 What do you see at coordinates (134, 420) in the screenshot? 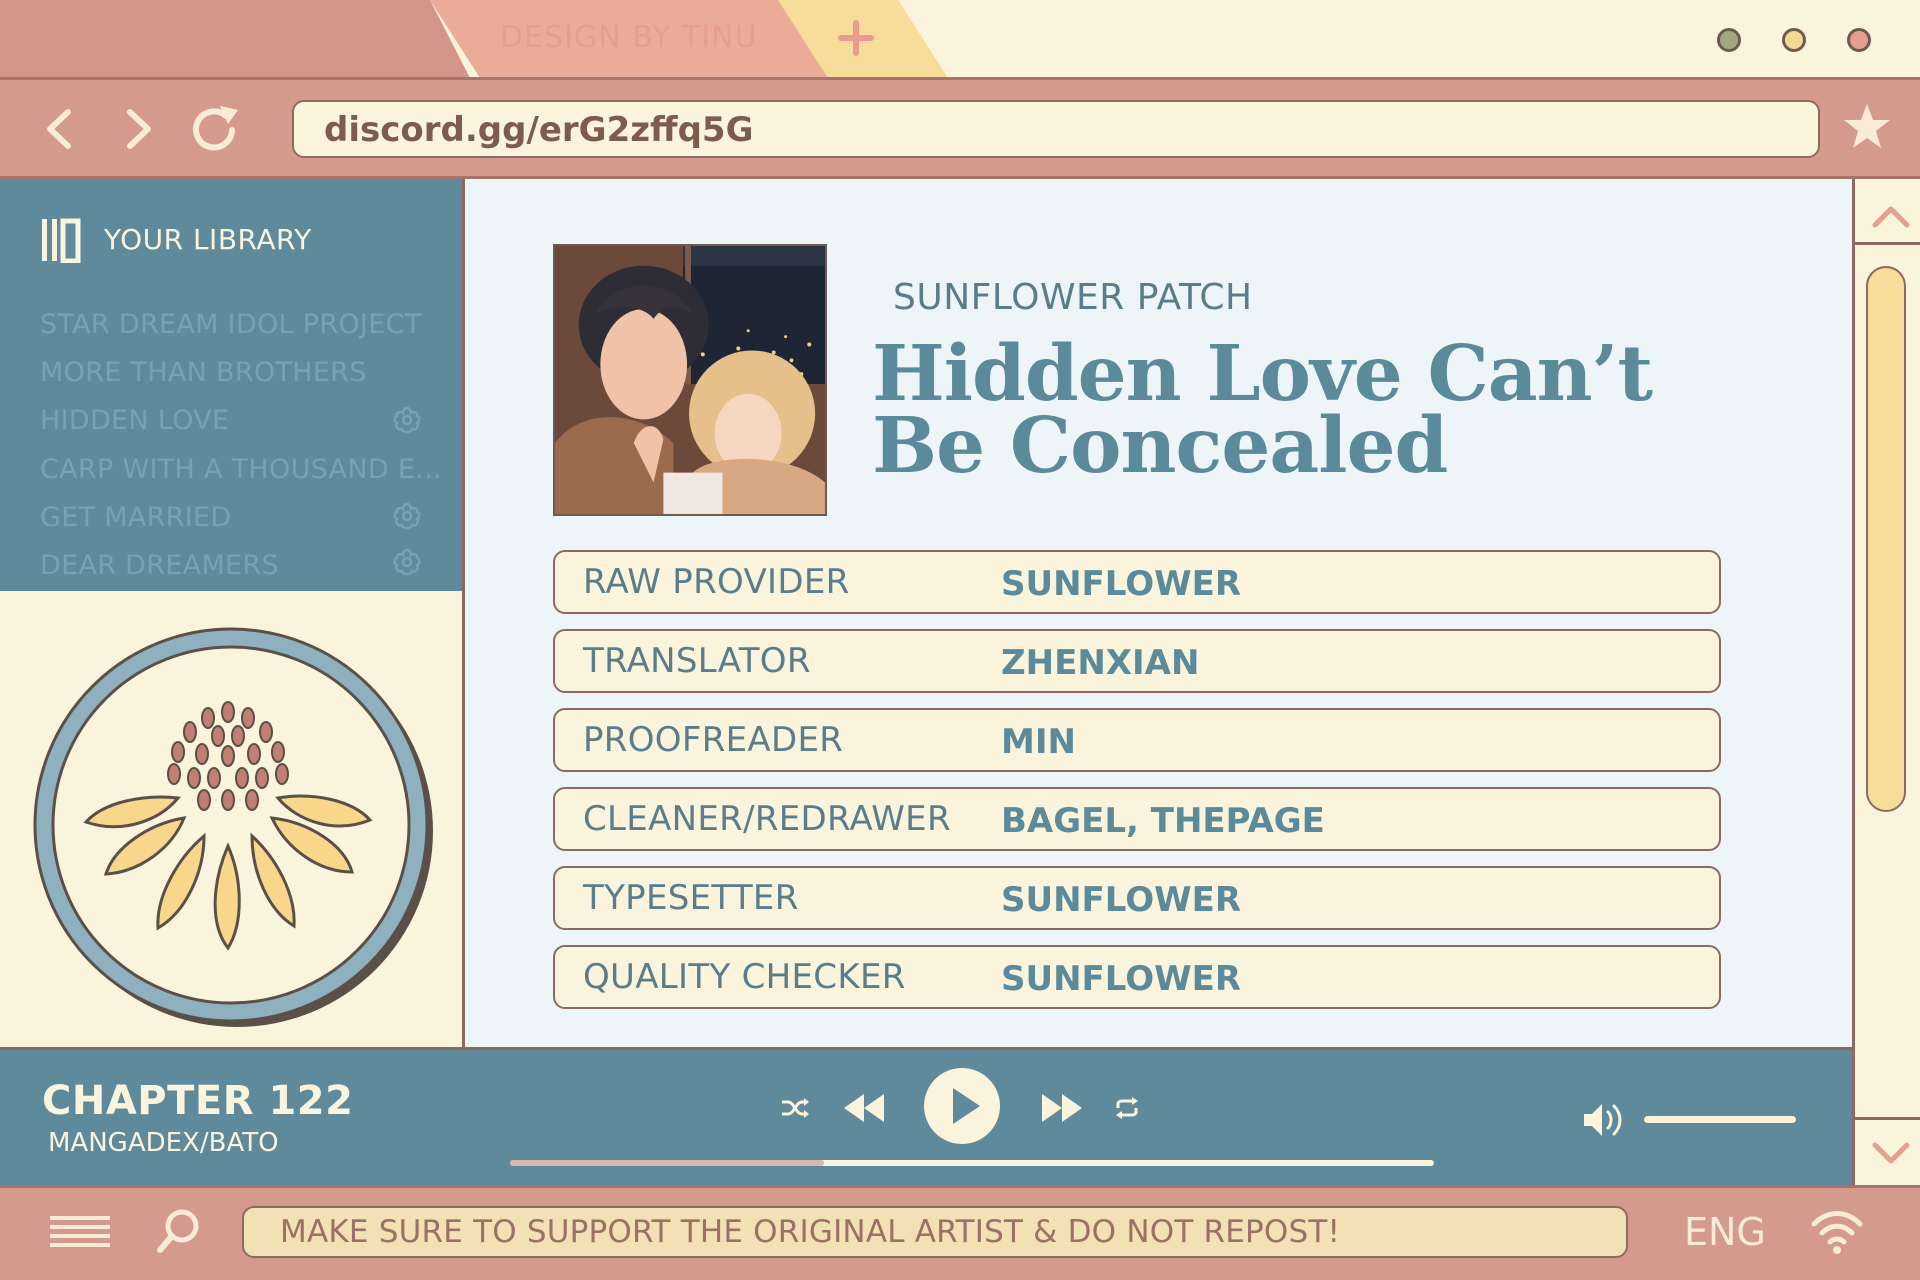
I see `library-item: HIDDEN LOVE` at bounding box center [134, 420].